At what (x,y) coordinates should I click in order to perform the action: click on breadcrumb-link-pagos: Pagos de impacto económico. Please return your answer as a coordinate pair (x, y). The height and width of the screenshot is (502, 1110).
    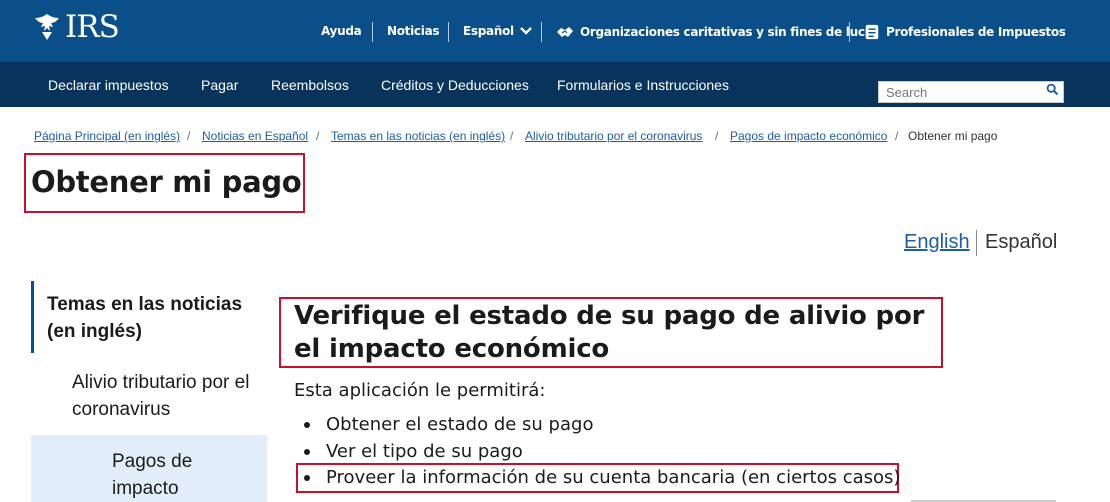
    Looking at the image, I should click on (808, 136).